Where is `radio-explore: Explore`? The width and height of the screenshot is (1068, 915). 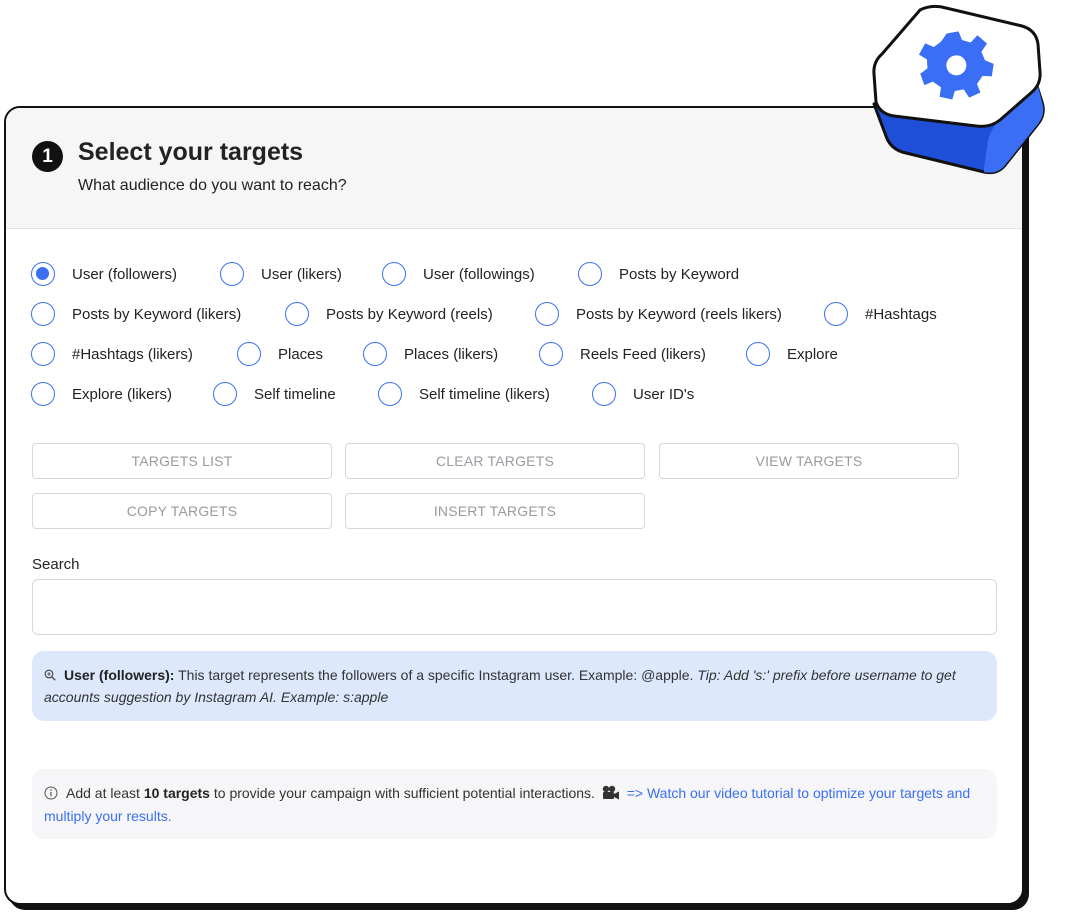 radio-explore: Explore is located at coordinates (792, 354).